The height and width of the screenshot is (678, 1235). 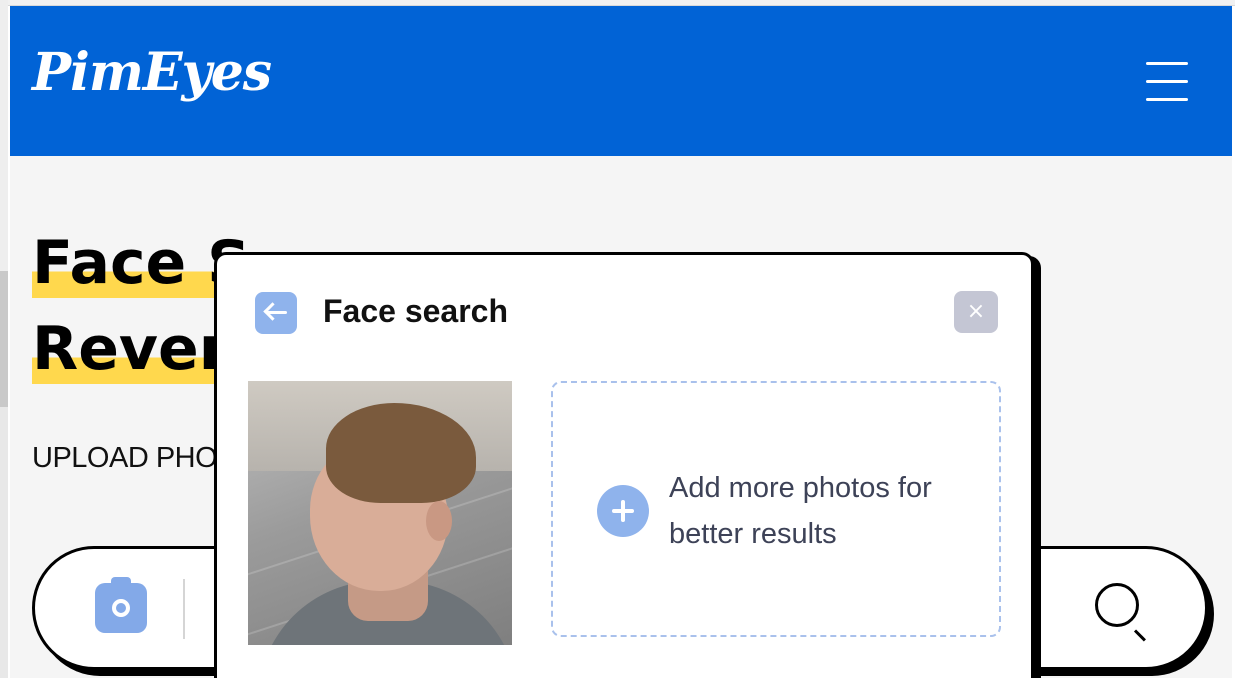 What do you see at coordinates (121, 608) in the screenshot?
I see `camera-lens` at bounding box center [121, 608].